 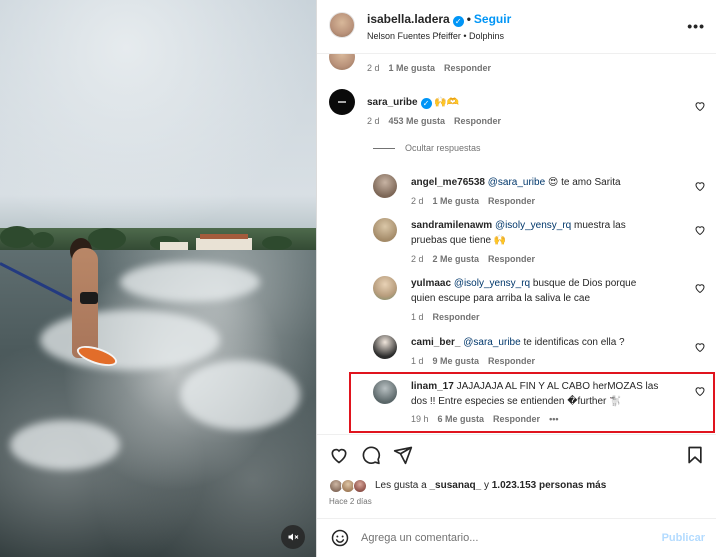 I want to click on reply-likes: 6 Me gusta, so click(x=461, y=419).